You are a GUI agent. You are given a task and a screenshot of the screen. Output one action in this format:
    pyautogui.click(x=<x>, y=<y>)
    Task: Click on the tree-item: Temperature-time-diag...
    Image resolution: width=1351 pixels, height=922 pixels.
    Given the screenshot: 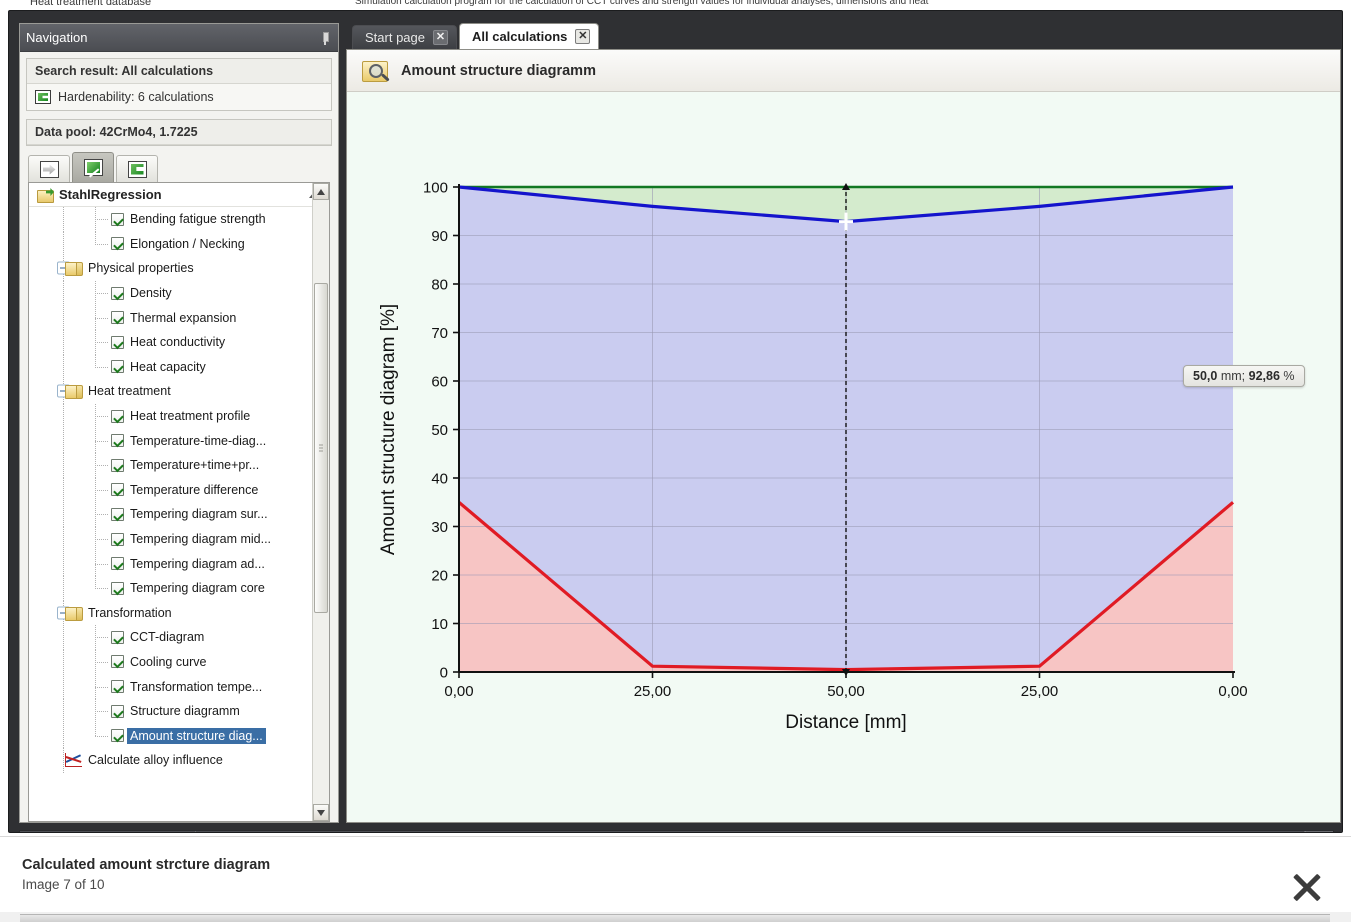 What is the action you would take?
    pyautogui.click(x=179, y=440)
    